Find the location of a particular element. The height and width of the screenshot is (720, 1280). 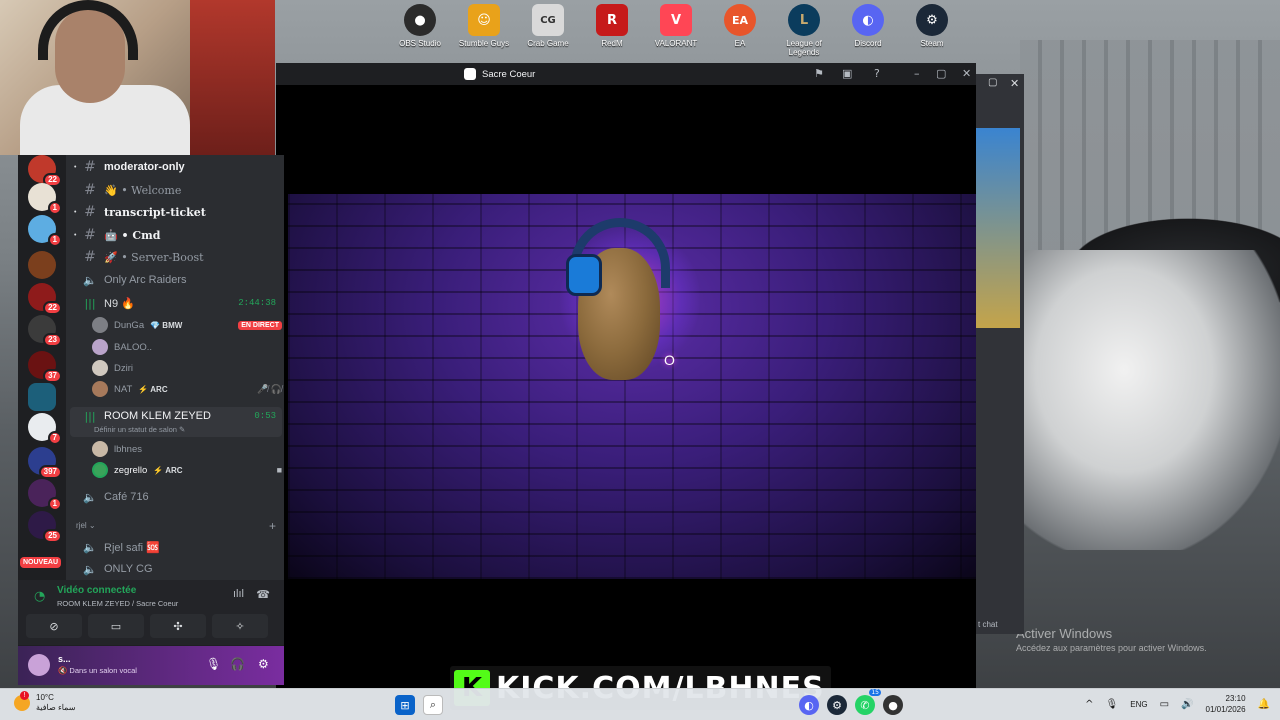

server-icon: 397 is located at coordinates (45, 463).